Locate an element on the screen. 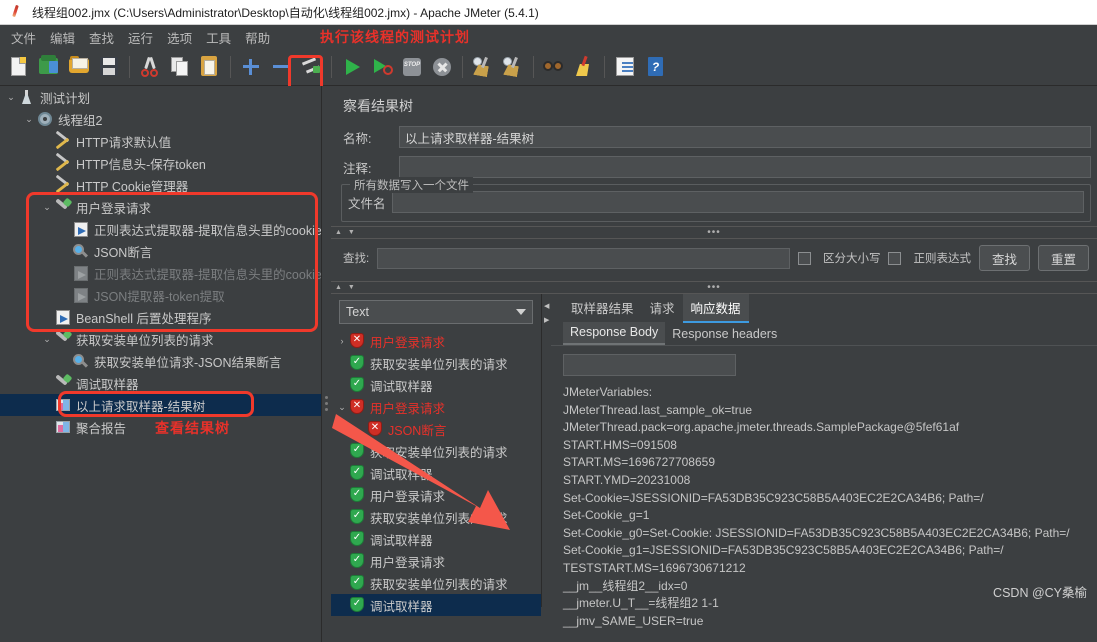 This screenshot has width=1097, height=642. detail-tabs: 取样器结果 请求 响应数据 is located at coordinates (824, 308).